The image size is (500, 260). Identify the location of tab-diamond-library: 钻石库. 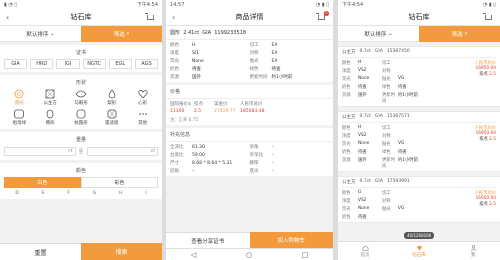
(419, 251).